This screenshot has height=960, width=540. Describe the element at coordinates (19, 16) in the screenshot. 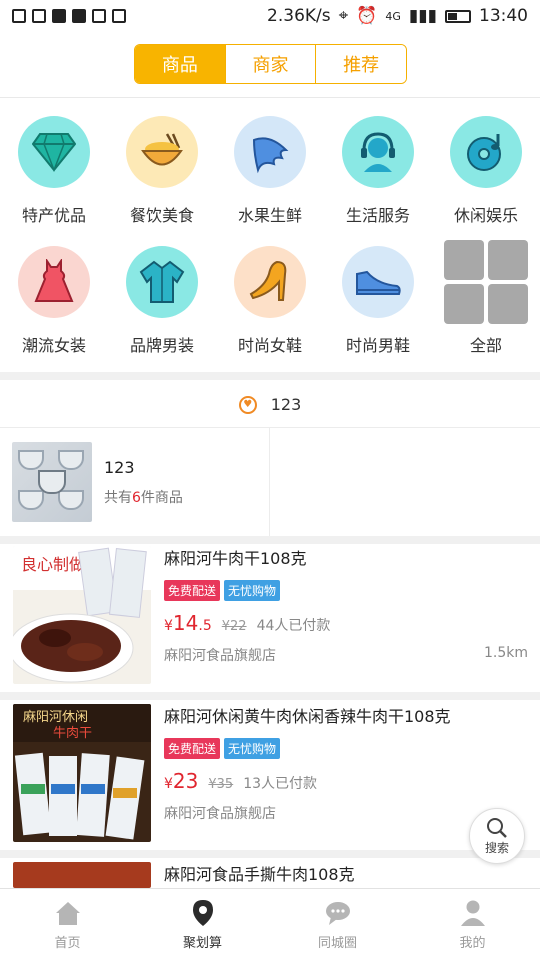

I see `sim-icon` at that location.